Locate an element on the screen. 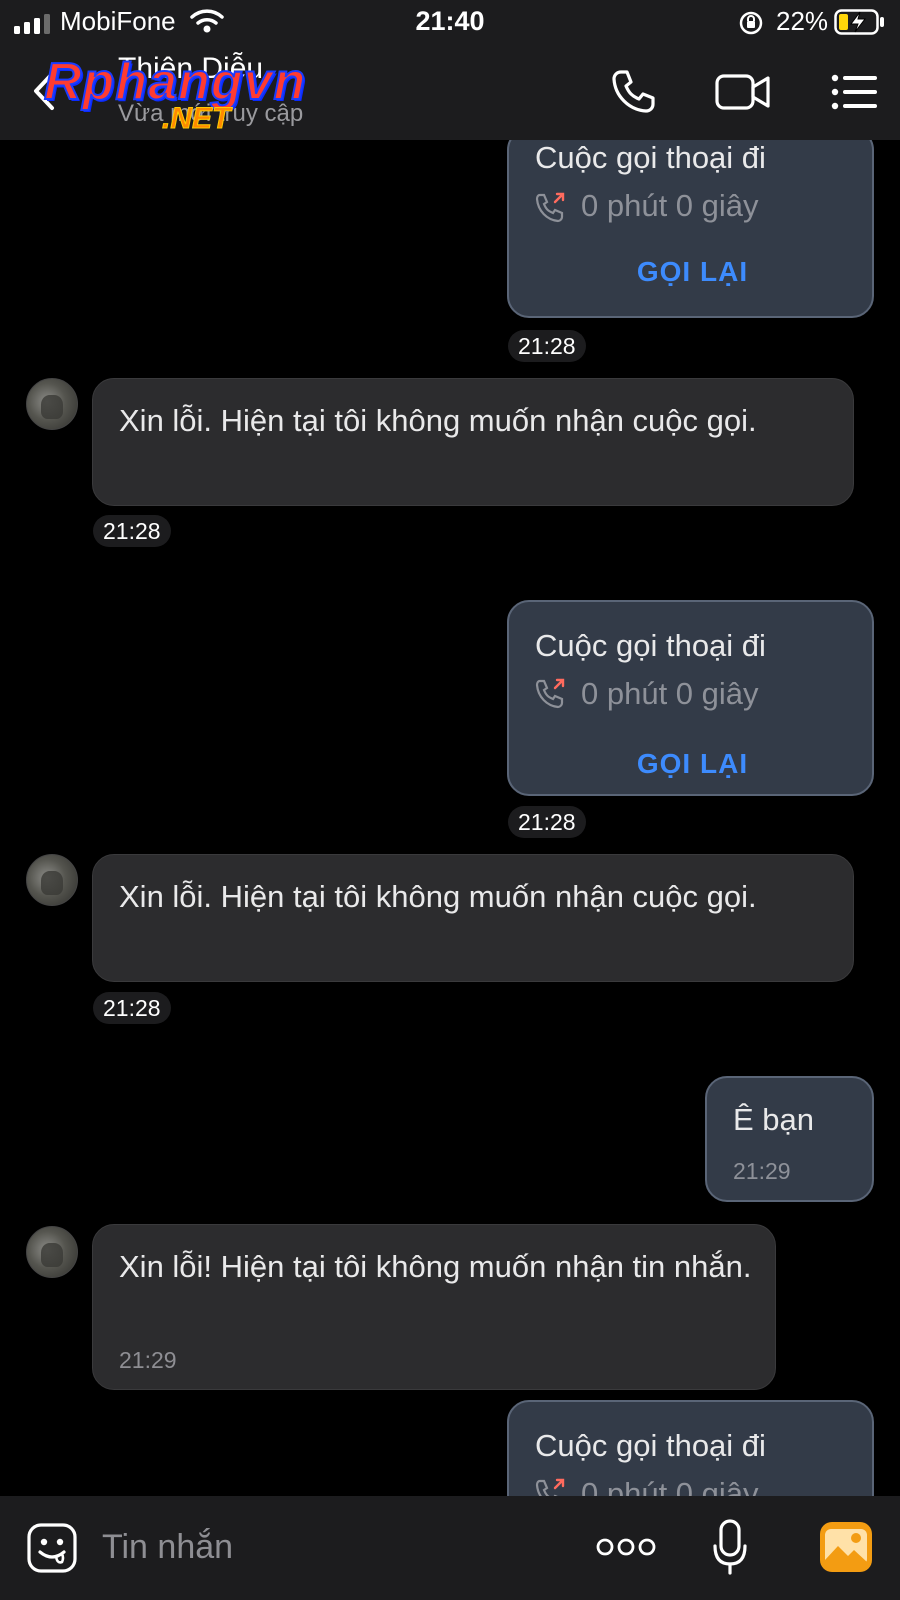  rotation-lock-icon is located at coordinates (751, 23).